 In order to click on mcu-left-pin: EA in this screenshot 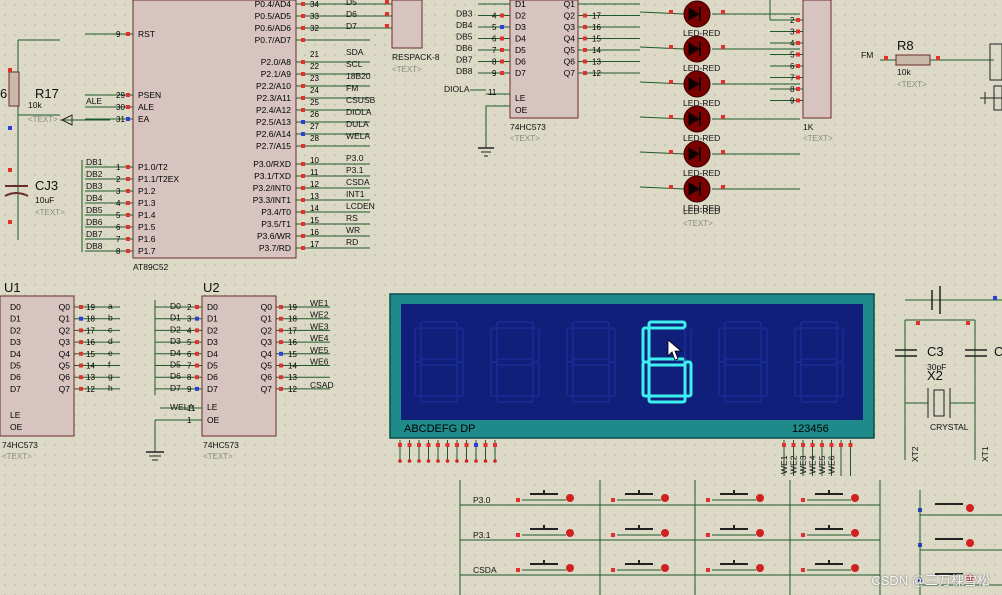, I will do `click(144, 119)`.